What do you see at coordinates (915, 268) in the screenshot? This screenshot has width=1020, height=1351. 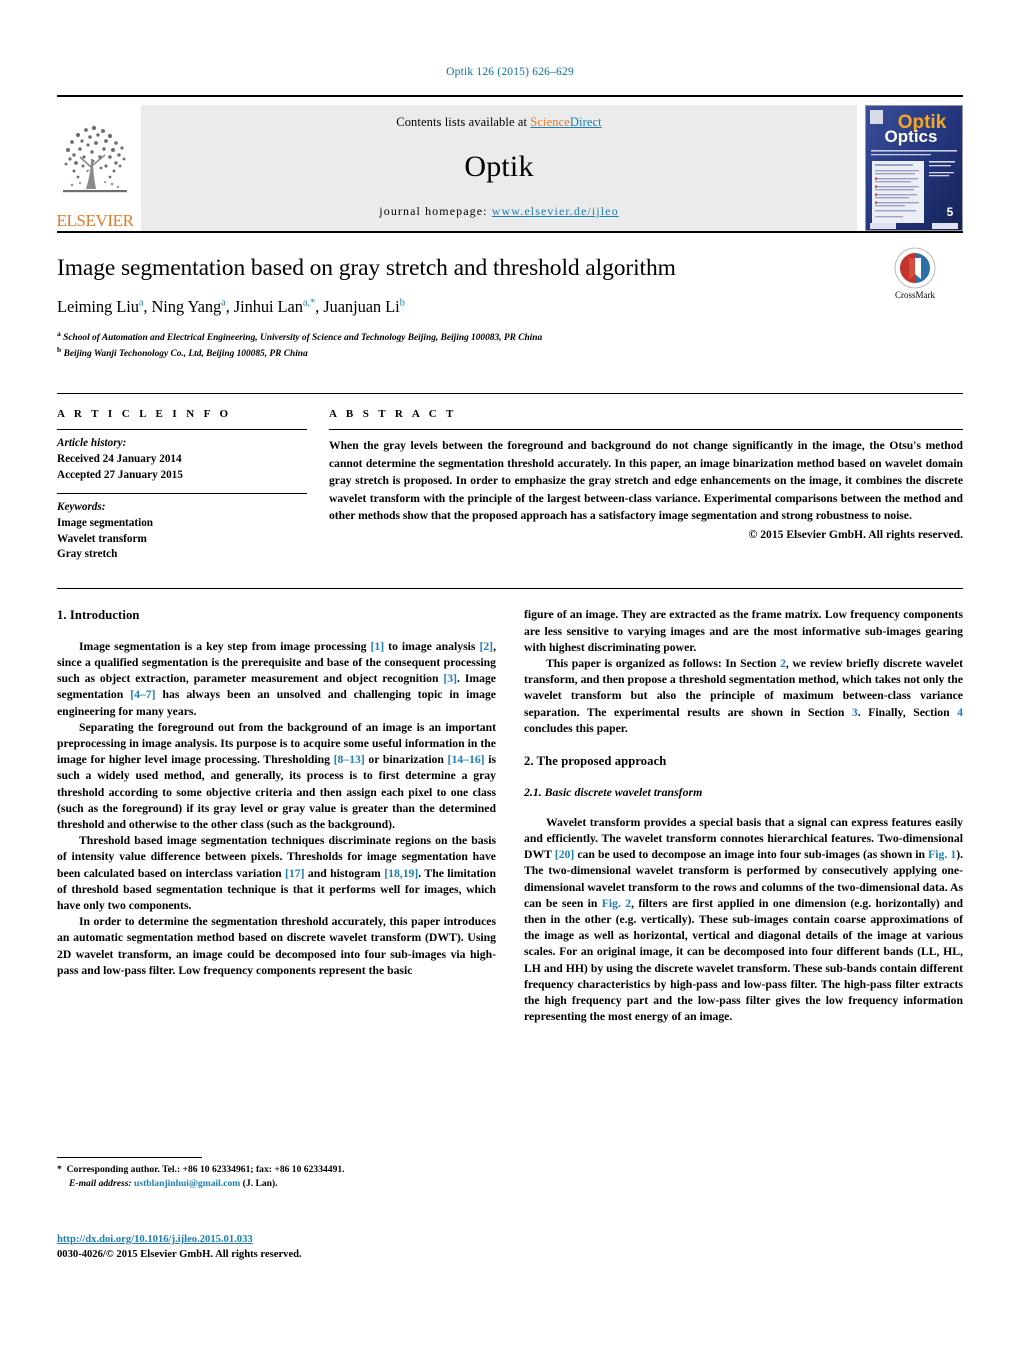 I see `crossmark-icon` at bounding box center [915, 268].